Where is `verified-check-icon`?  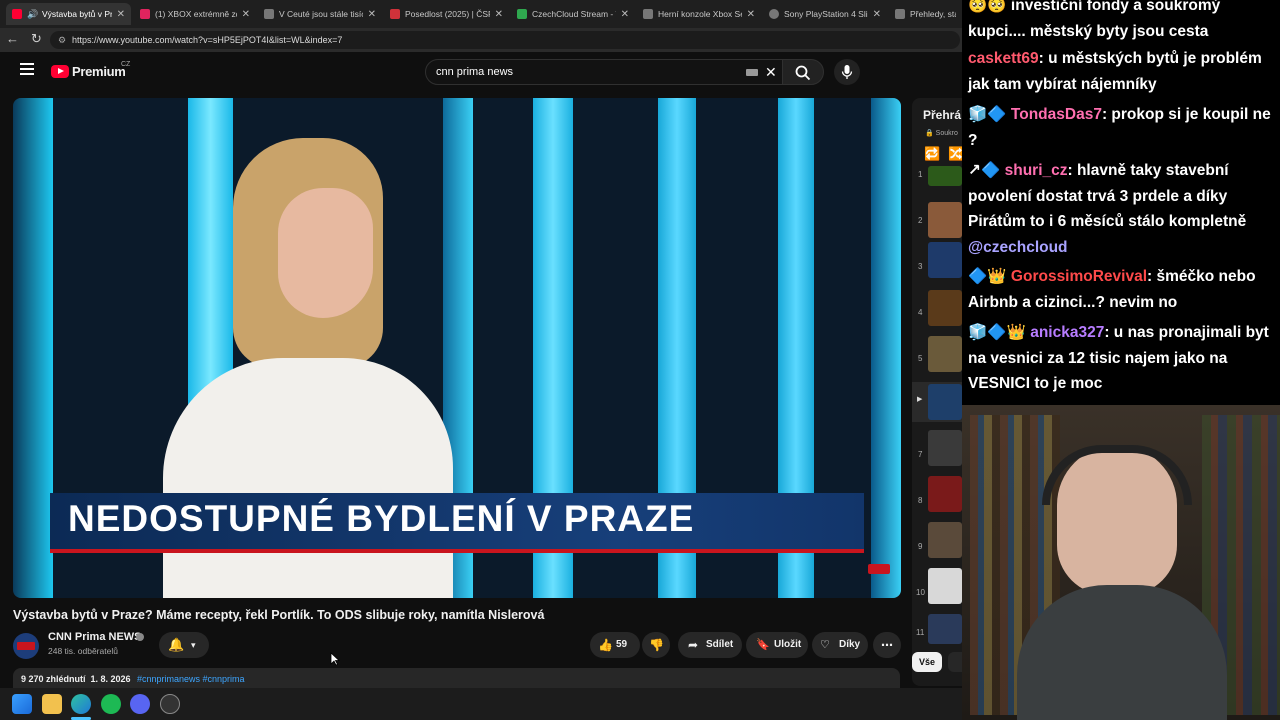
verified-check-icon is located at coordinates (140, 637).